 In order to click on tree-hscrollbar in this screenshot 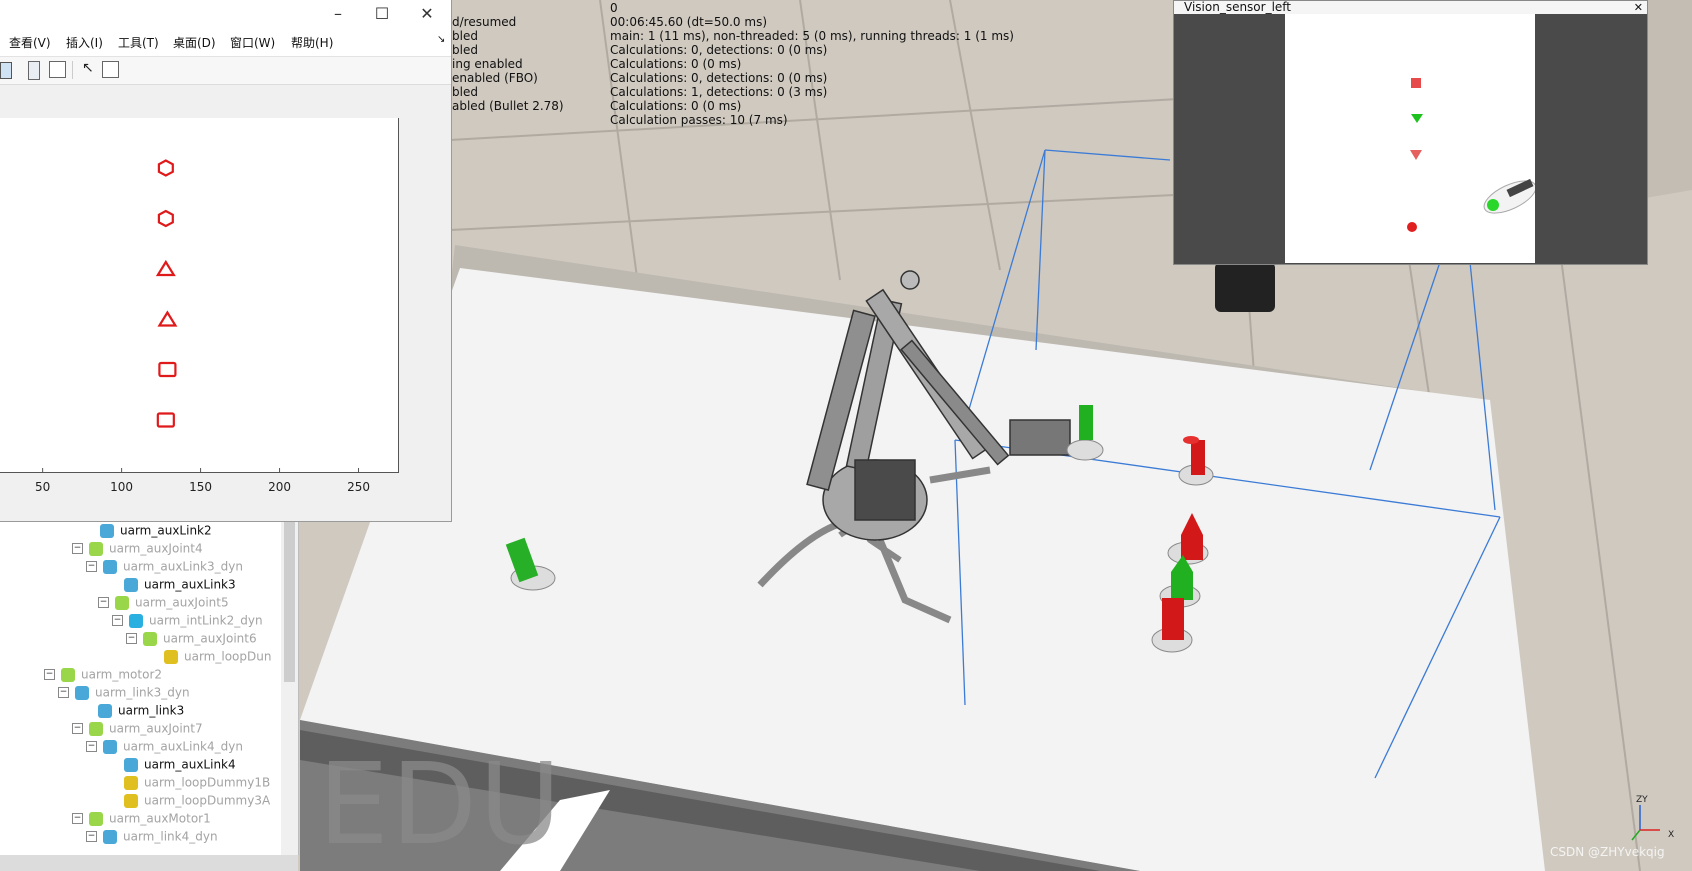, I will do `click(149, 863)`.